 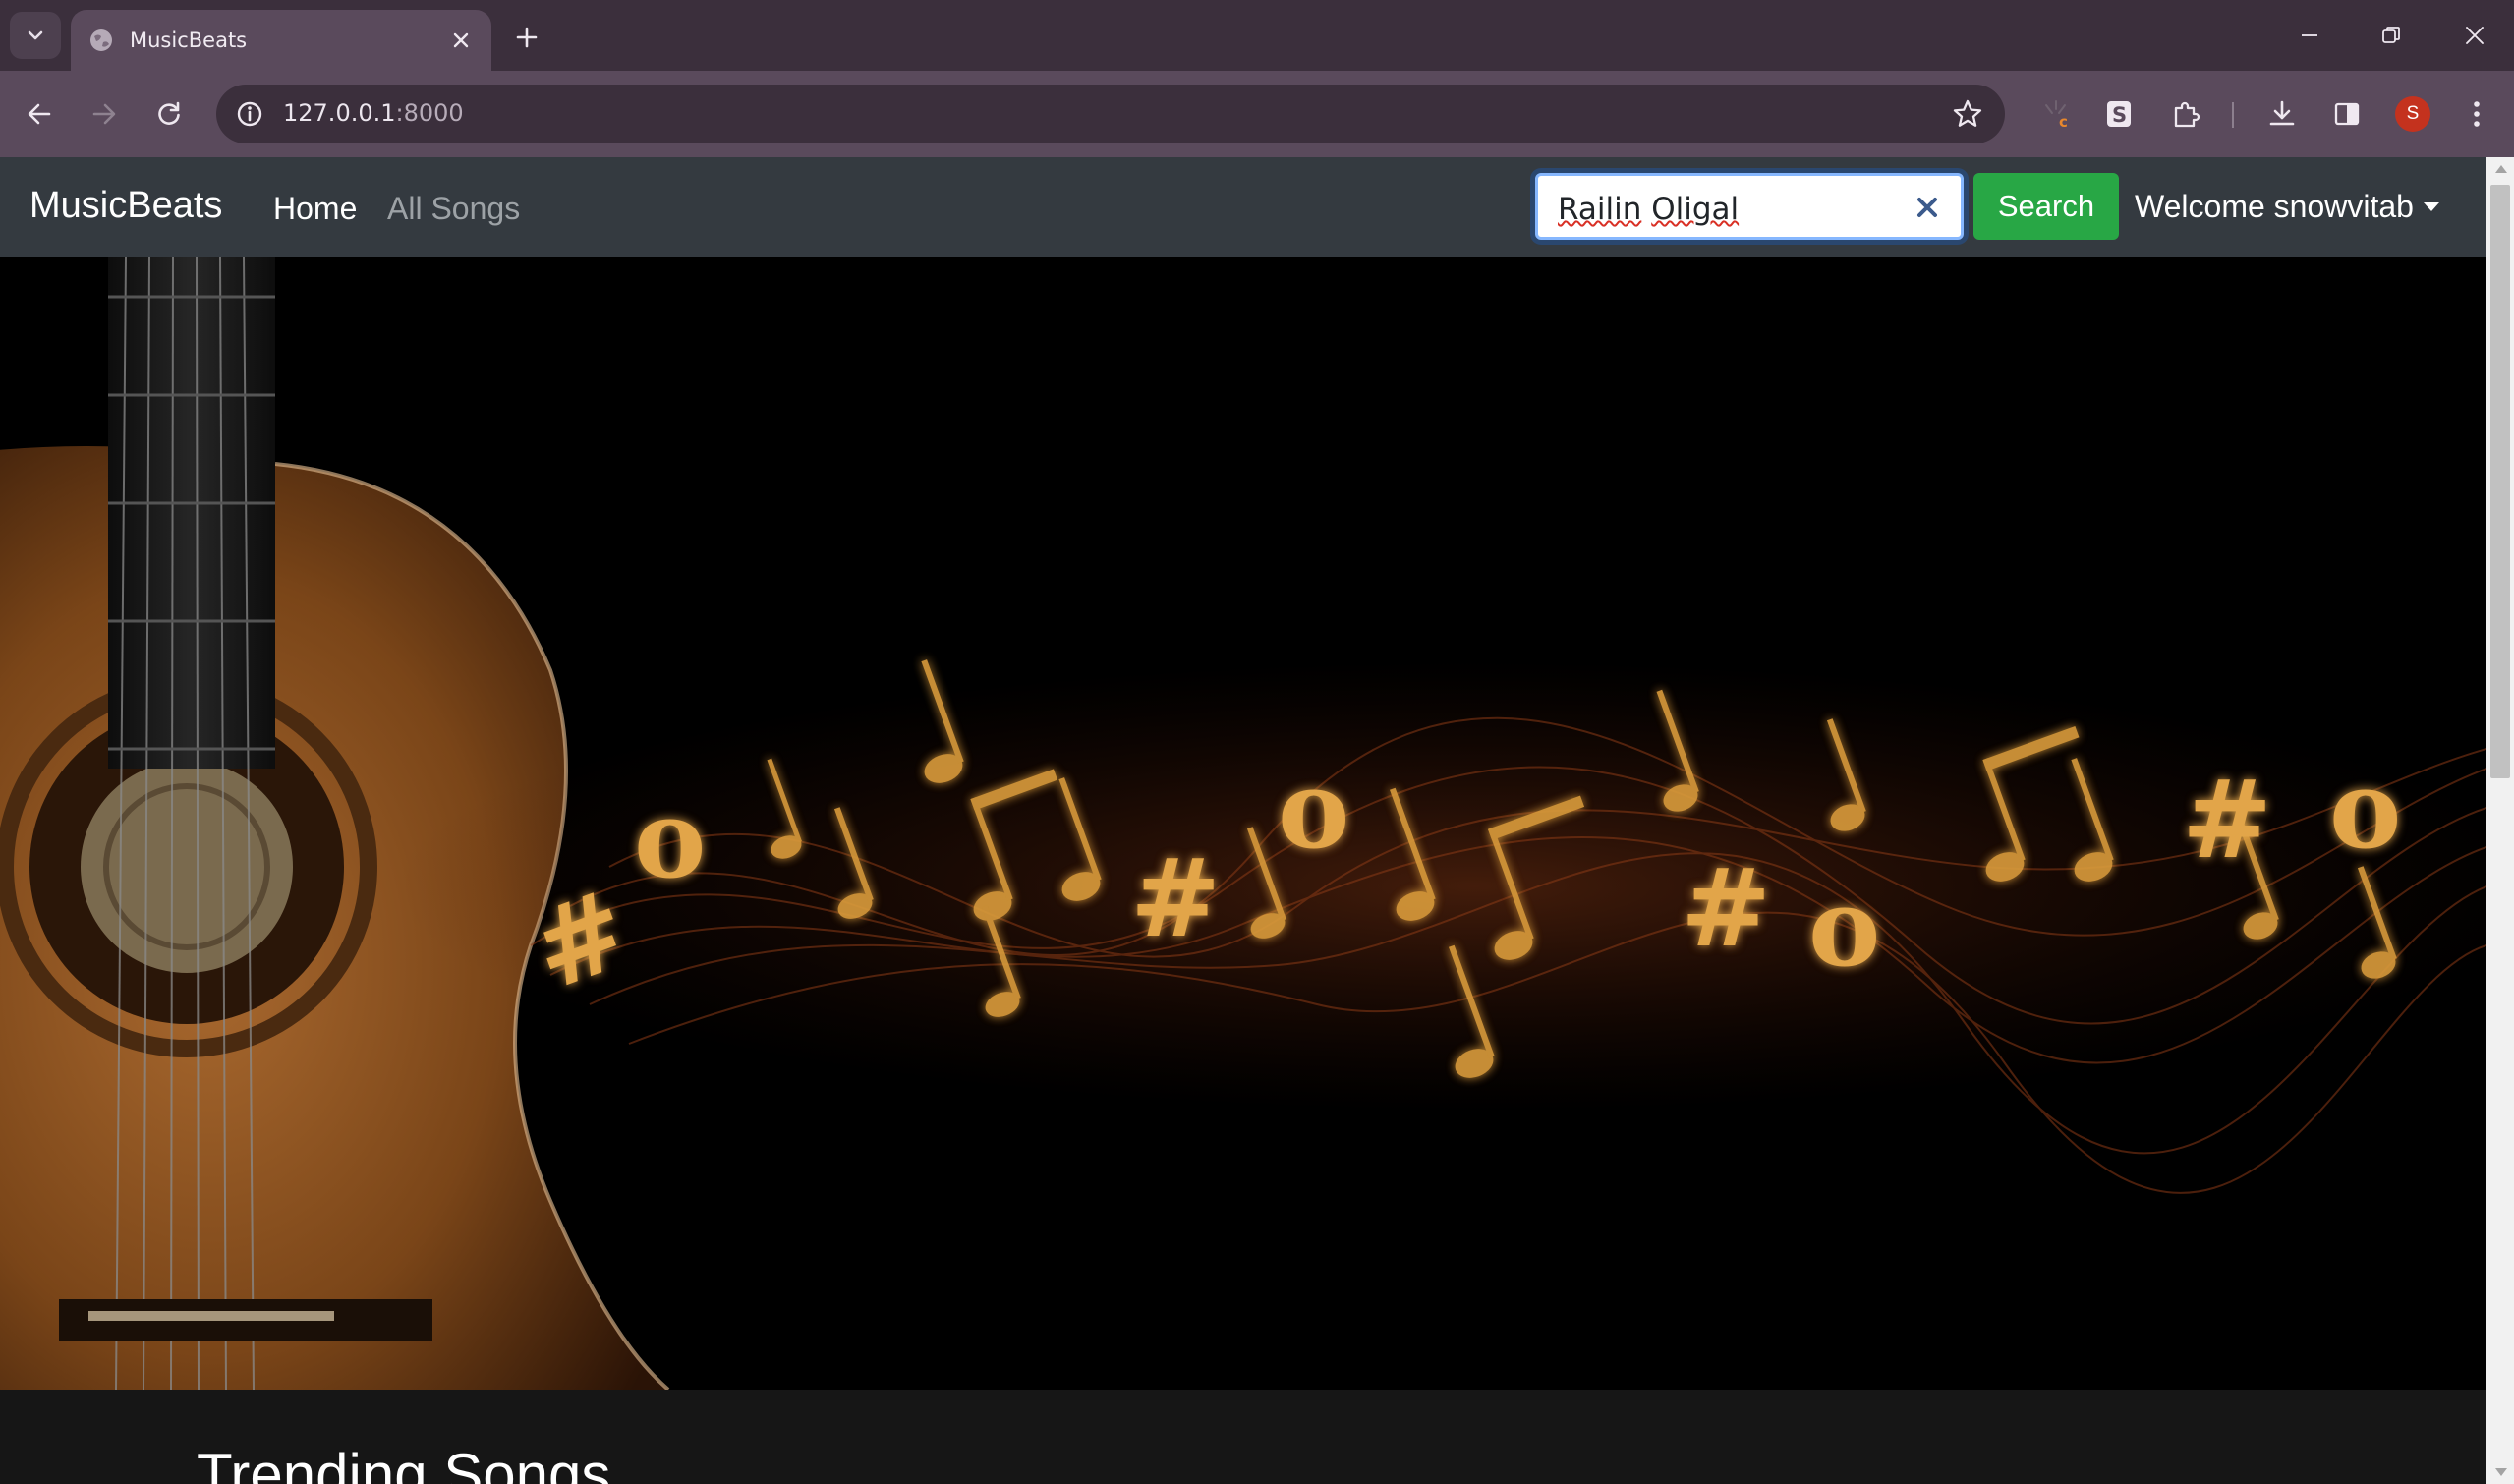 What do you see at coordinates (2501, 1472) in the screenshot?
I see `scroll-down-arrow-icon` at bounding box center [2501, 1472].